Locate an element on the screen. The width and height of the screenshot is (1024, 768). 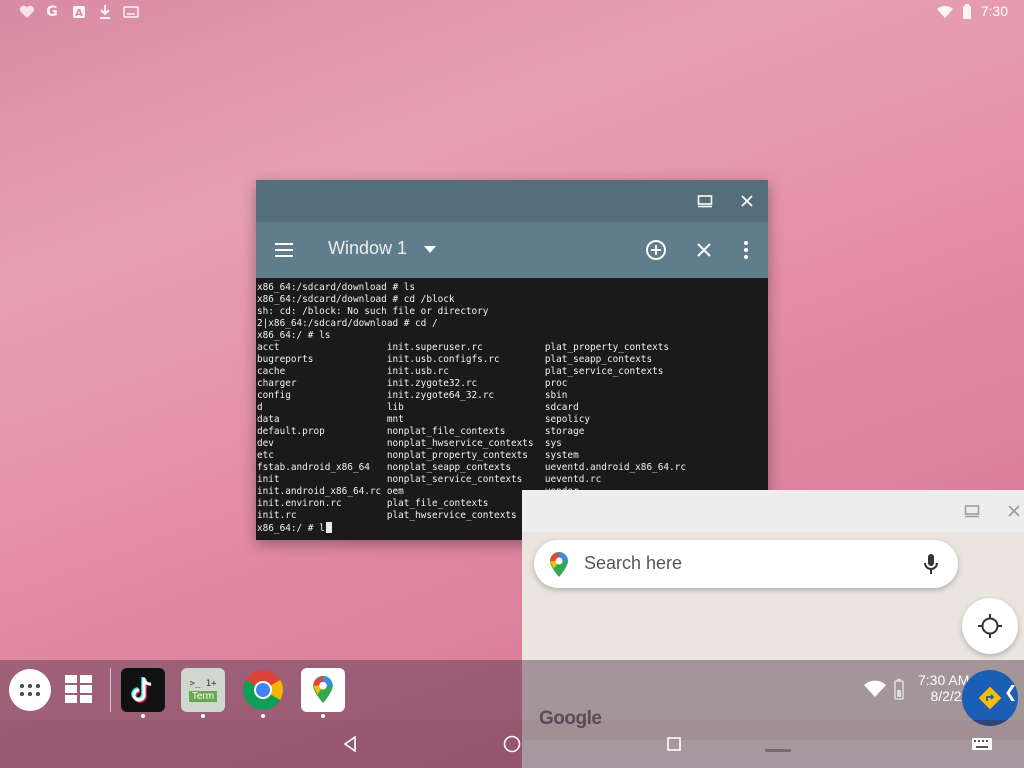
new-window-button is located at coordinates (656, 250).